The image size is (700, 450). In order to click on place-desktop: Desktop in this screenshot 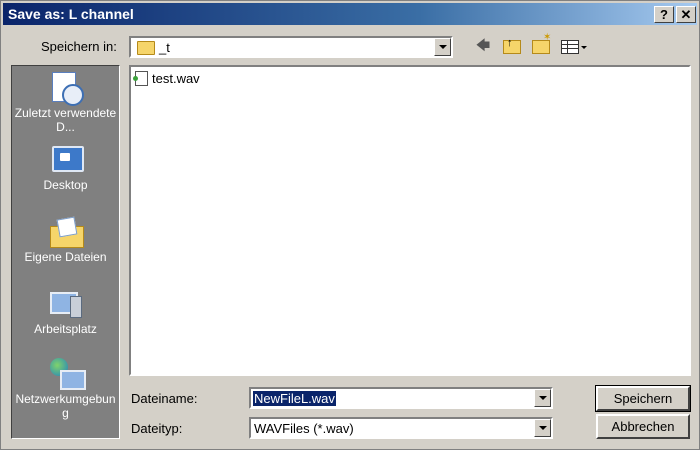, I will do `click(65, 168)`.